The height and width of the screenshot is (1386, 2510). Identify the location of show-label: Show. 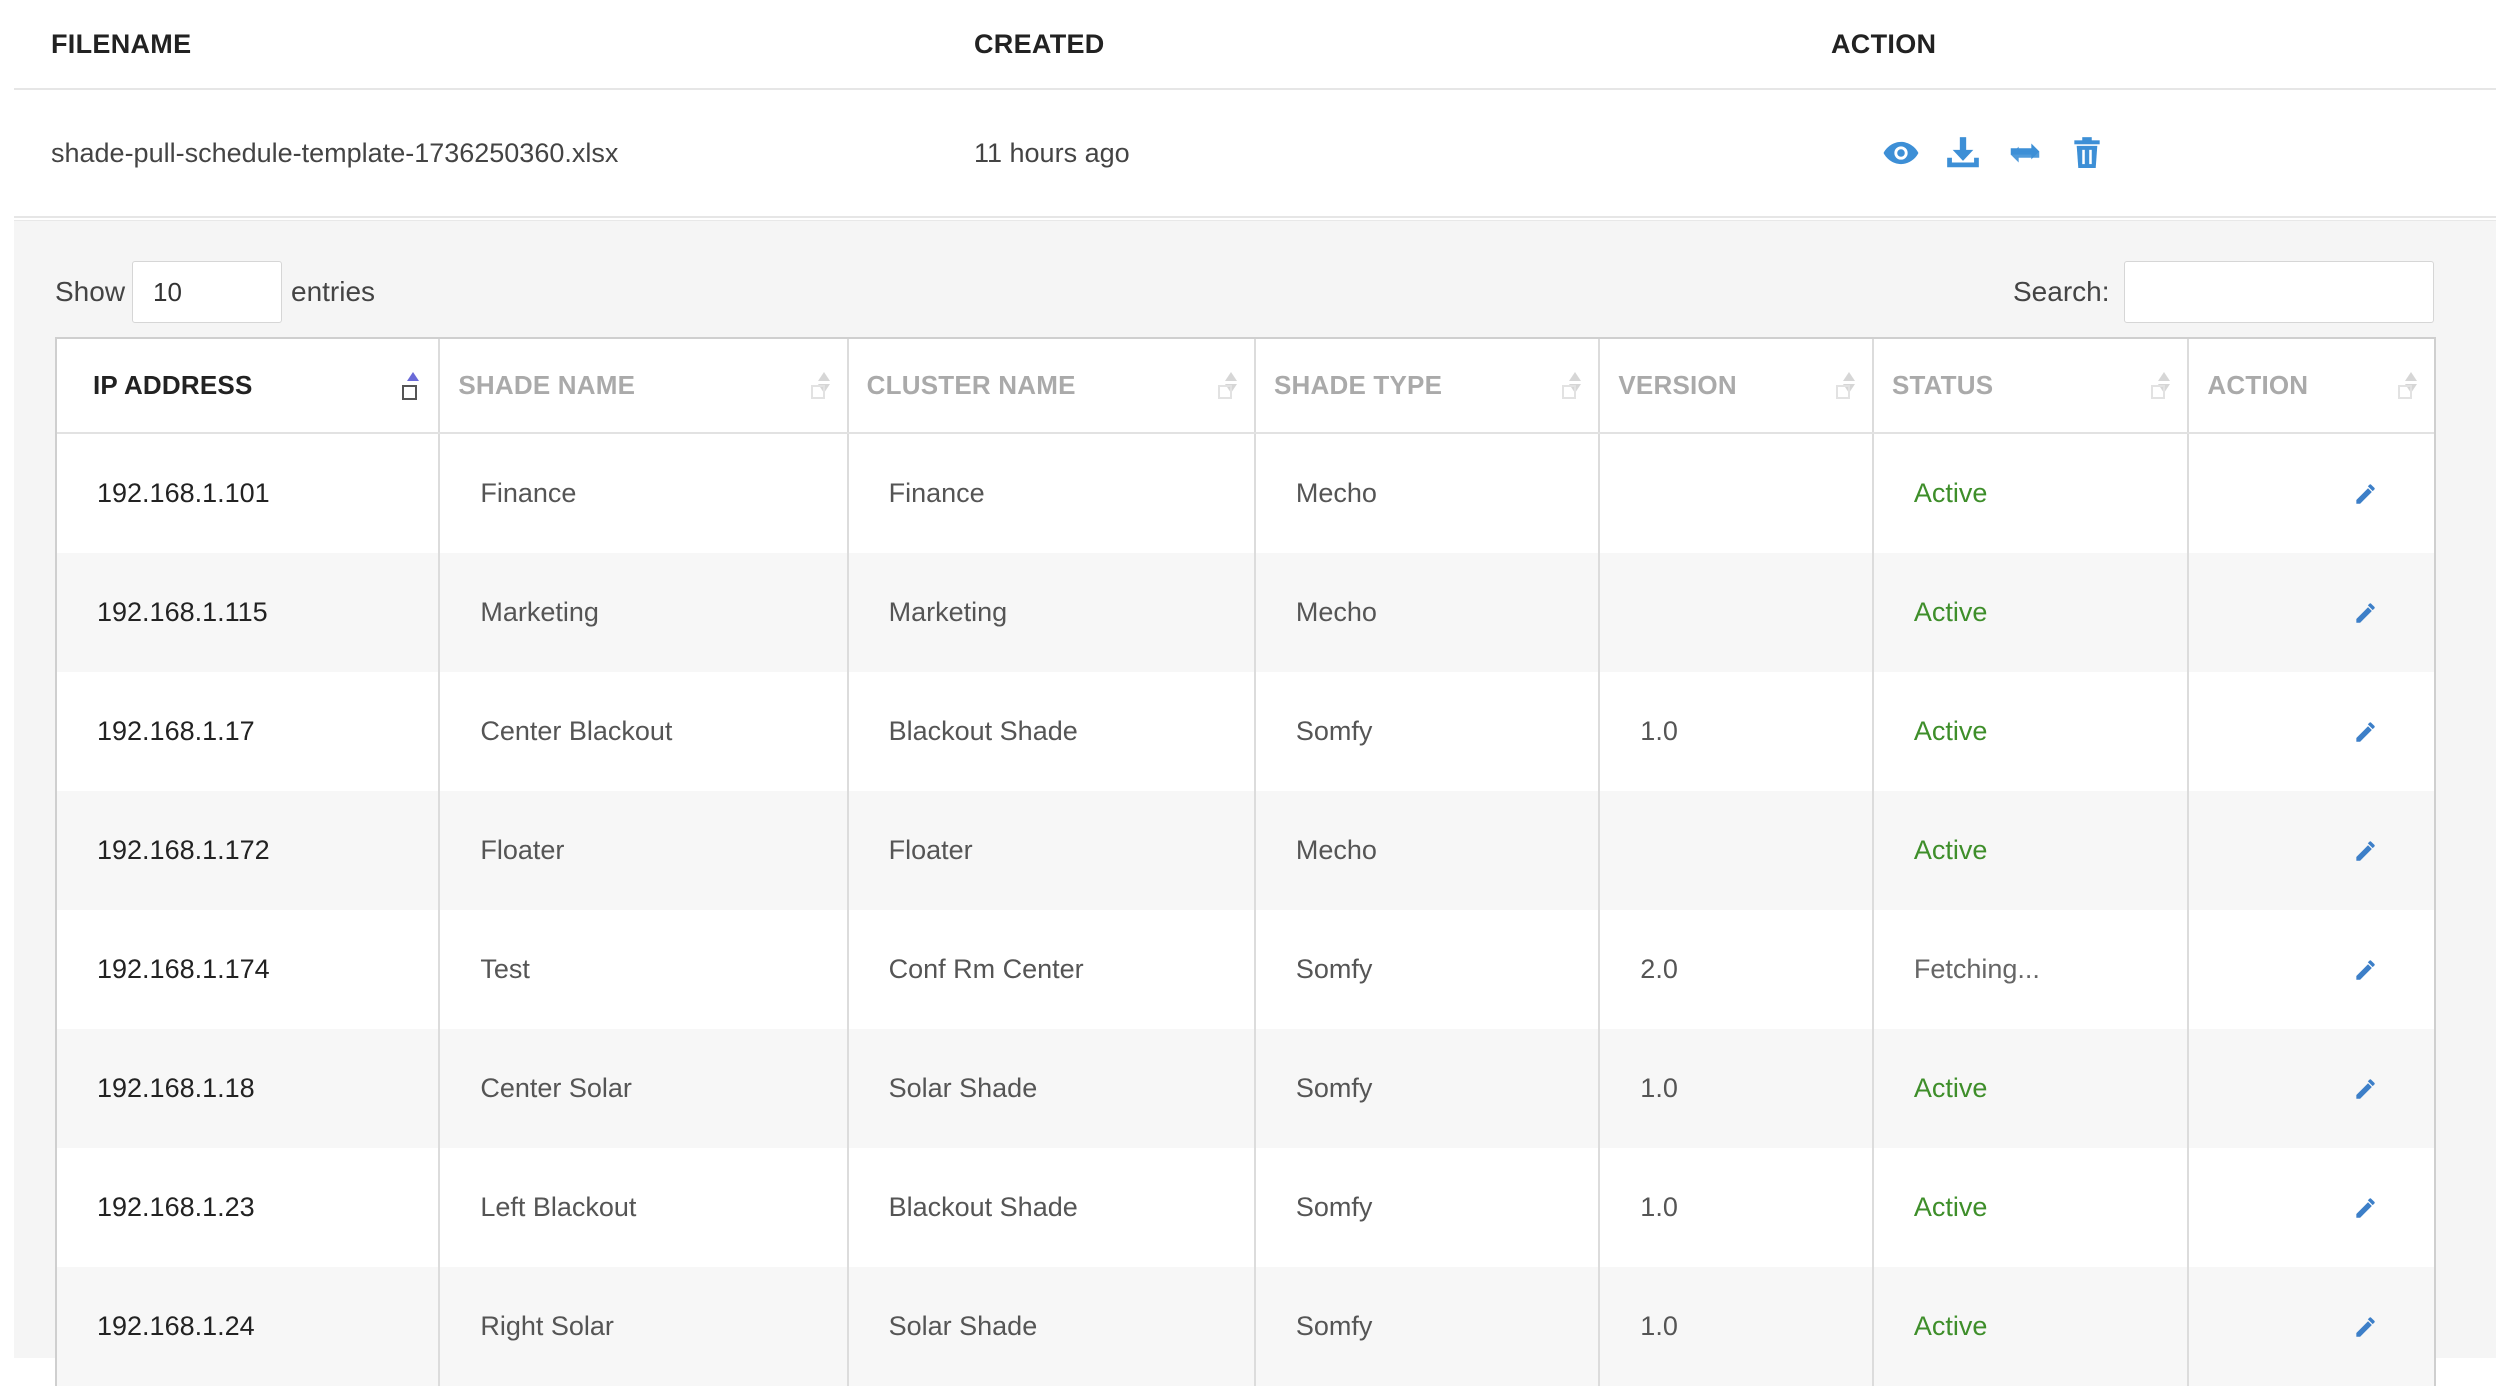
(90, 291).